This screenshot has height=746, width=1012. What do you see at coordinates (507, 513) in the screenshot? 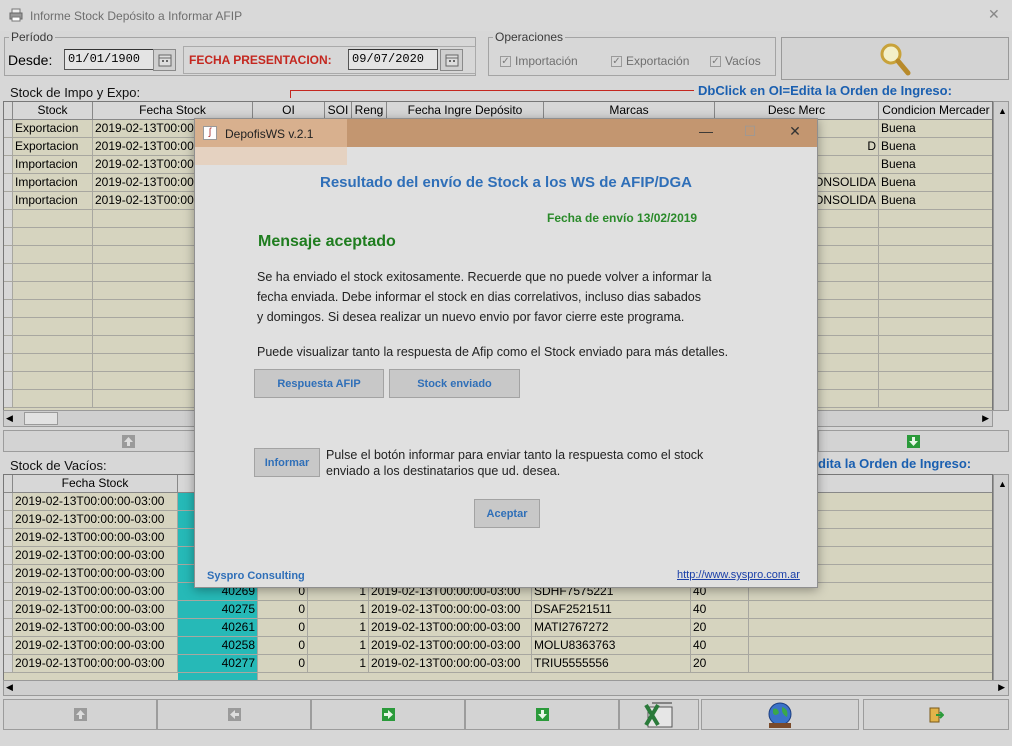
I see `aceptar-button: Aceptar` at bounding box center [507, 513].